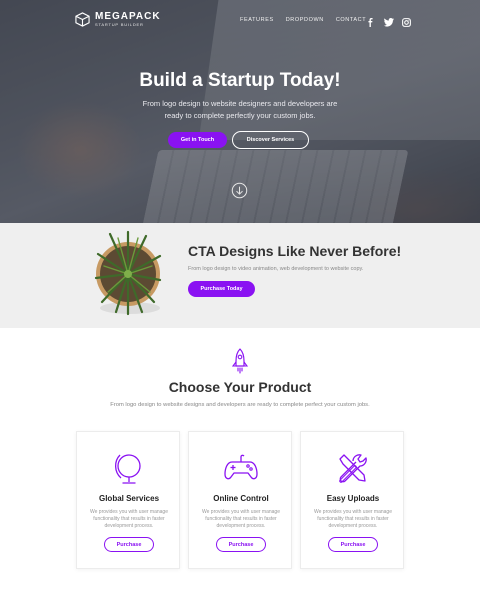 This screenshot has height=600, width=480. I want to click on nav-dropdown: DROPDOWN, so click(305, 20).